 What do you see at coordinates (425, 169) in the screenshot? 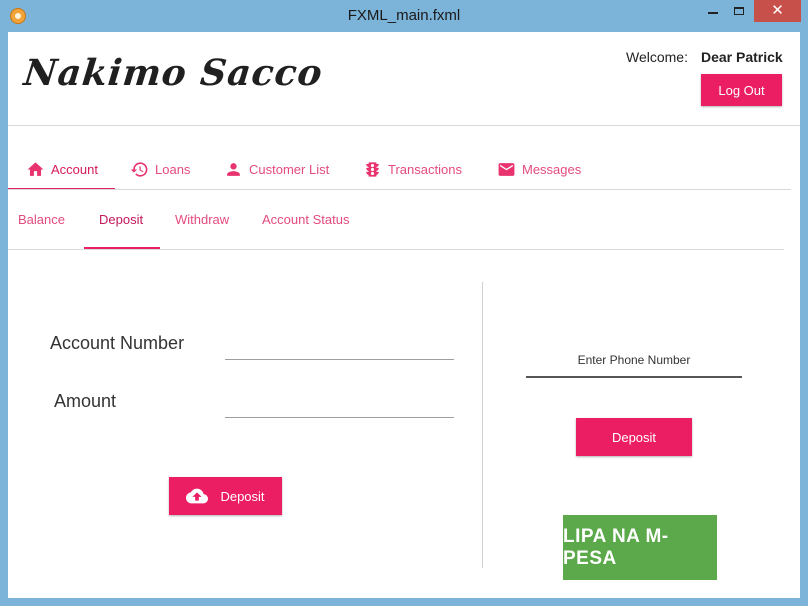
I see `tab-transactions-label: Transactions` at bounding box center [425, 169].